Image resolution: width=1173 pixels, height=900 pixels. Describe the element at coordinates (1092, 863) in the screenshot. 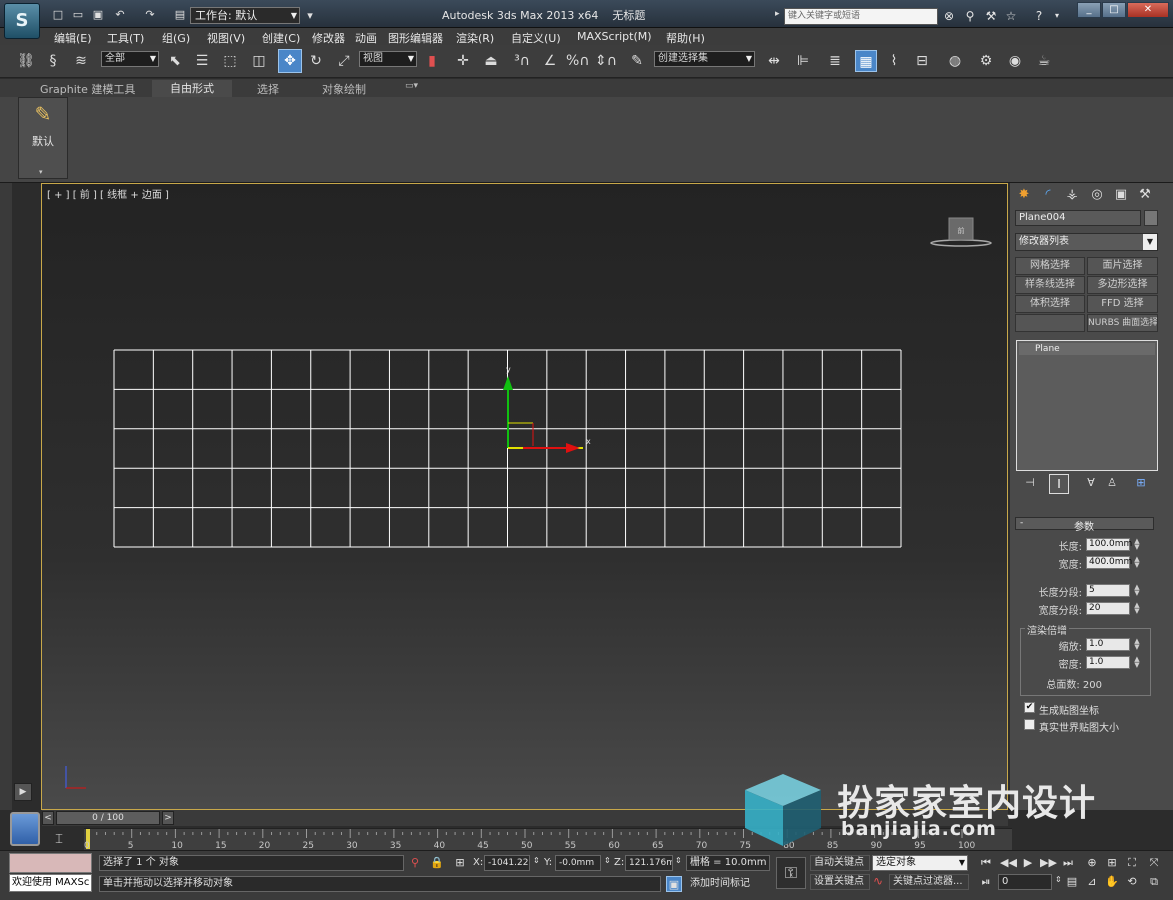

I see `zoom-icon: ⊕` at that location.